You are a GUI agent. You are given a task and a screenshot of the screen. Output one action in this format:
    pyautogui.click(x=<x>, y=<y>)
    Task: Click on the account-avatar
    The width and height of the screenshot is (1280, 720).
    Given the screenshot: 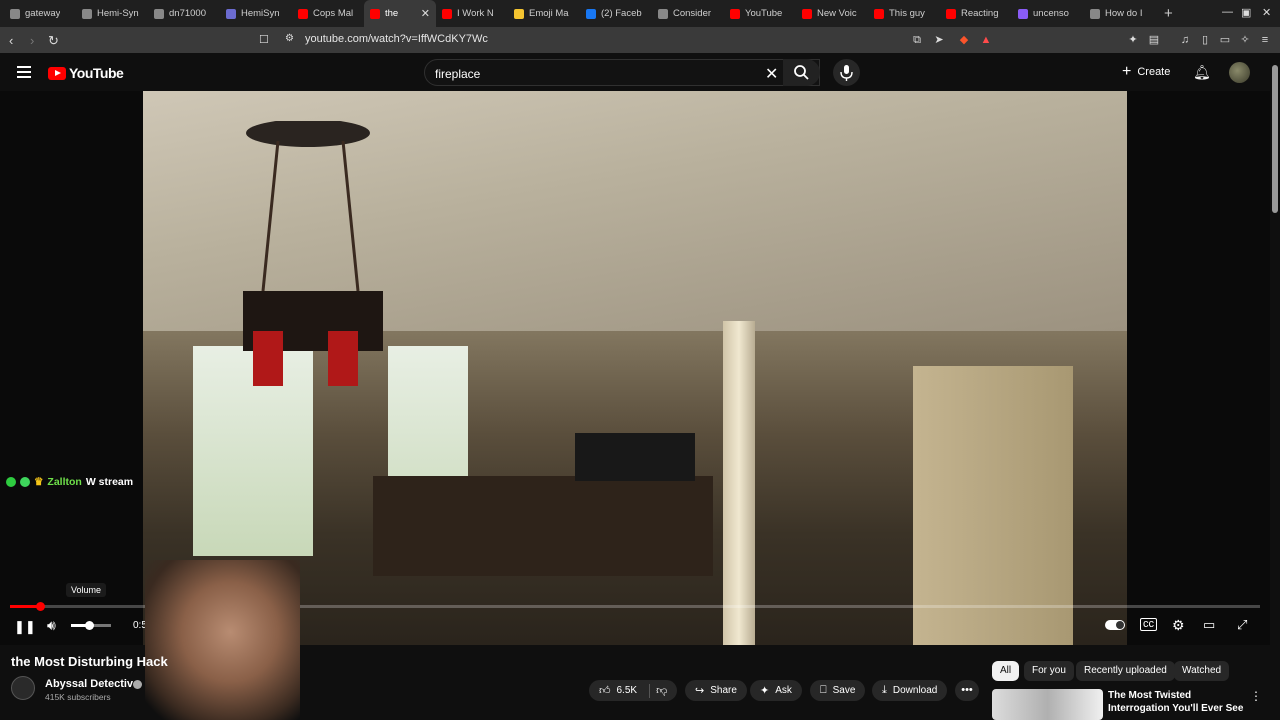 What is the action you would take?
    pyautogui.click(x=1239, y=72)
    